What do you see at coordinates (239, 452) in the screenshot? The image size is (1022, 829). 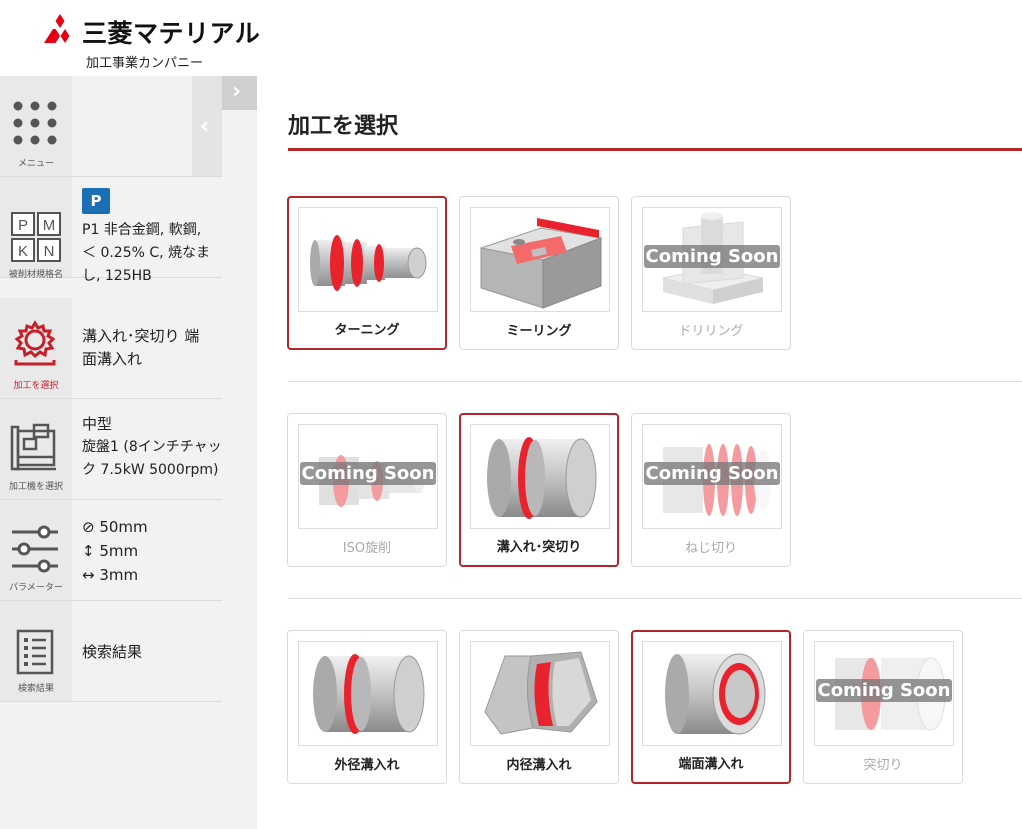 I see `sidebar-gutter` at bounding box center [239, 452].